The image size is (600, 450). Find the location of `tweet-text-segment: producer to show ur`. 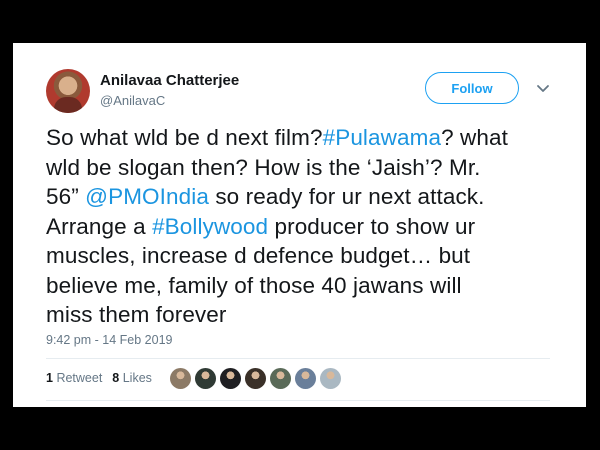

tweet-text-segment: producer to show ur is located at coordinates (372, 226).